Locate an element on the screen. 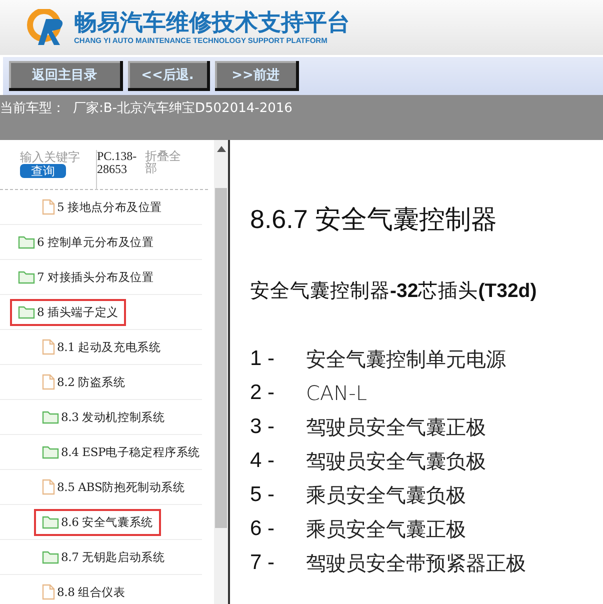 This screenshot has height=604, width=603. vehicle-model: 厂家:B-北京汽车绅宝D502014-2016 is located at coordinates (182, 108).